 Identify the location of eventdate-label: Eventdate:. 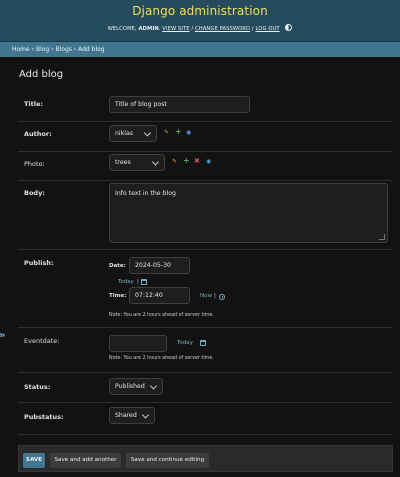
(42, 341).